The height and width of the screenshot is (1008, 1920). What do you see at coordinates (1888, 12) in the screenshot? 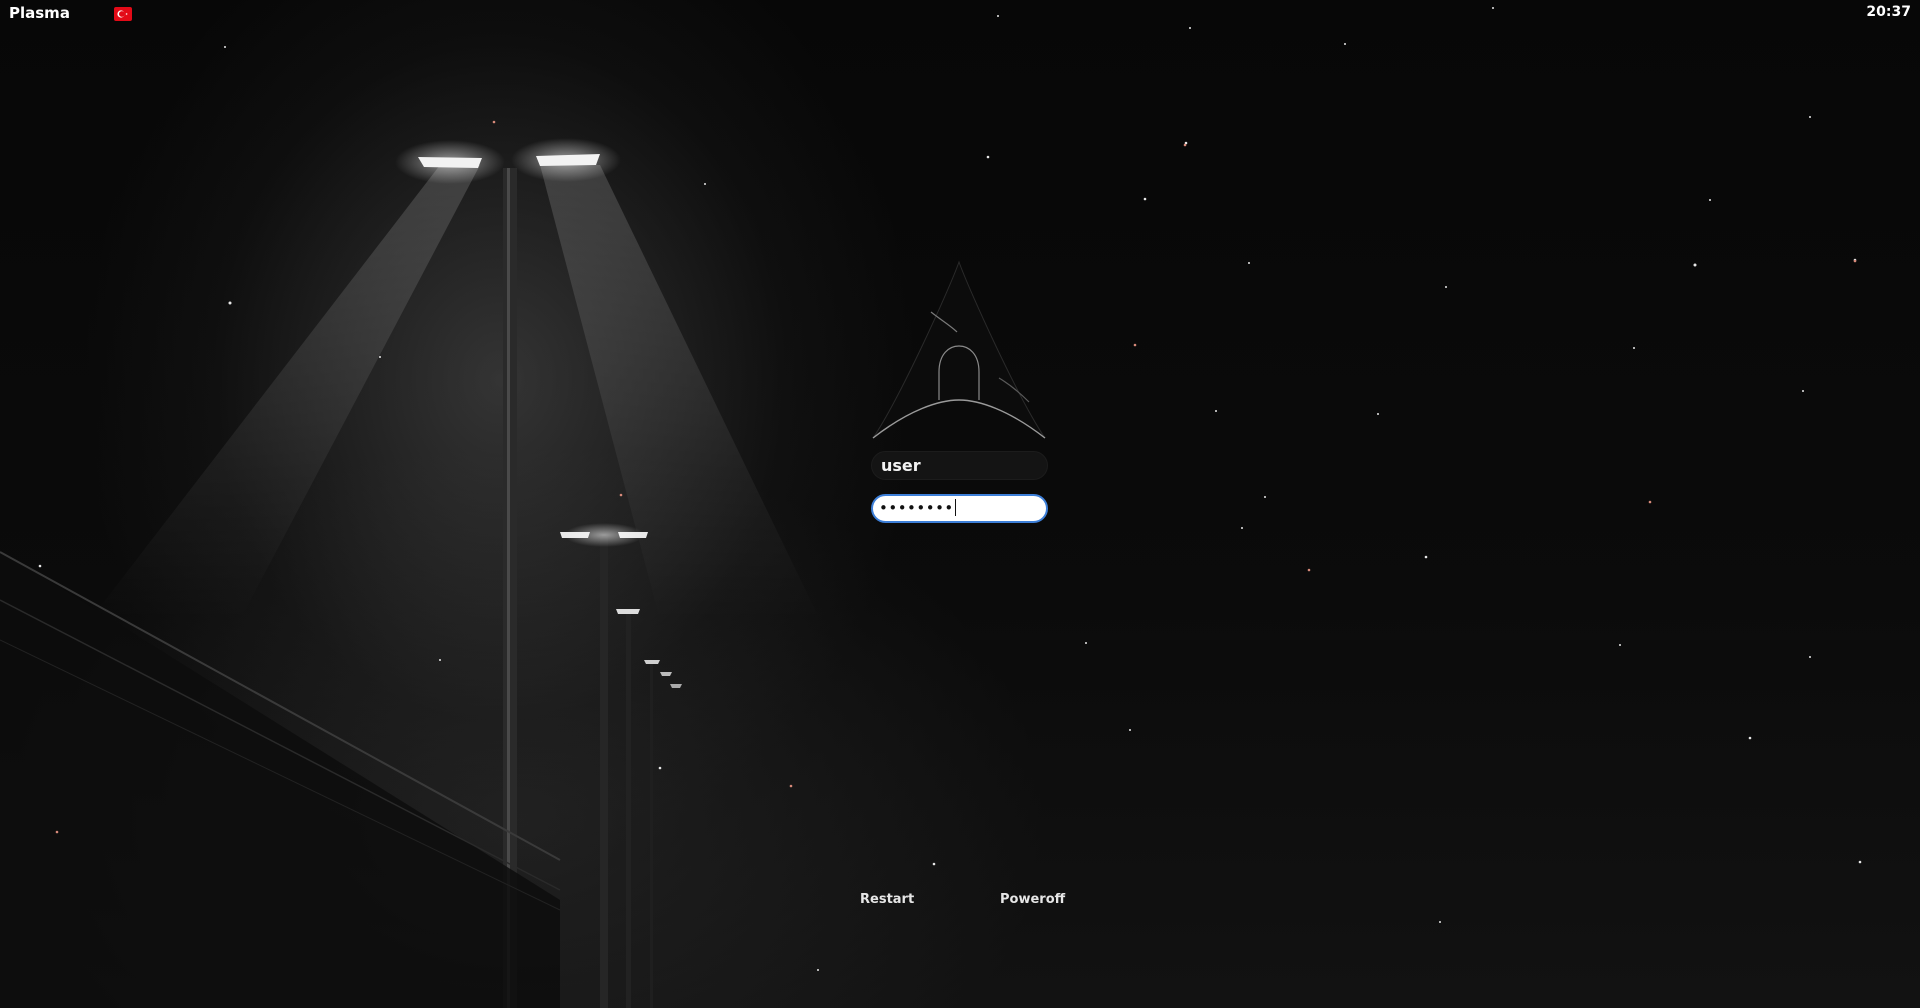
I see `clock: 20:37` at bounding box center [1888, 12].